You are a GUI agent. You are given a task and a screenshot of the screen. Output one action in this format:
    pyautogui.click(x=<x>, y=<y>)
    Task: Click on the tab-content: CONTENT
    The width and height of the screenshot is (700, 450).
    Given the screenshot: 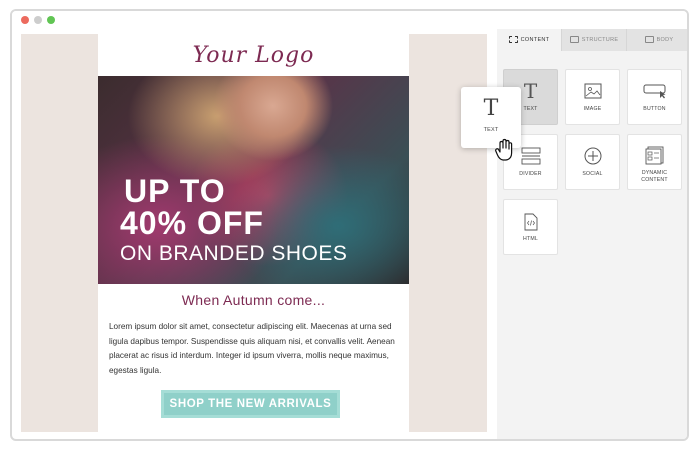 What is the action you would take?
    pyautogui.click(x=529, y=40)
    